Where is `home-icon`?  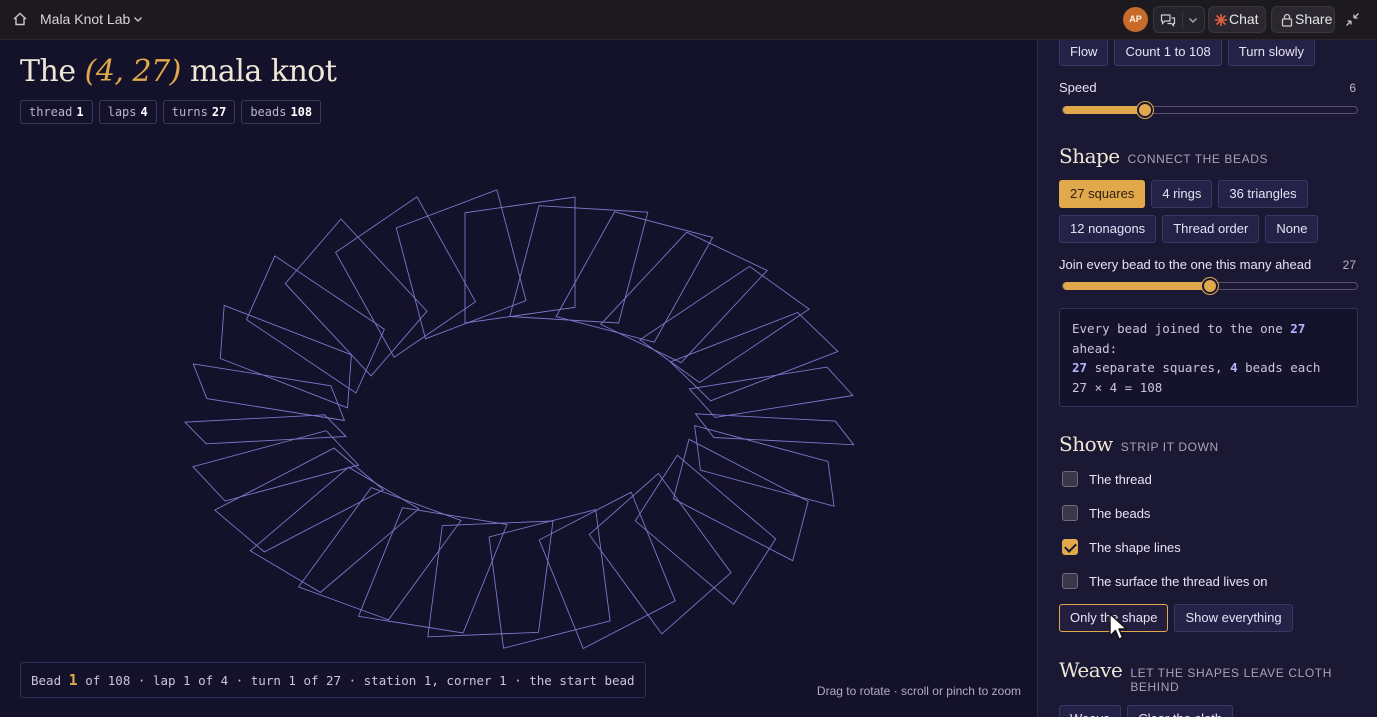
home-icon is located at coordinates (20, 19).